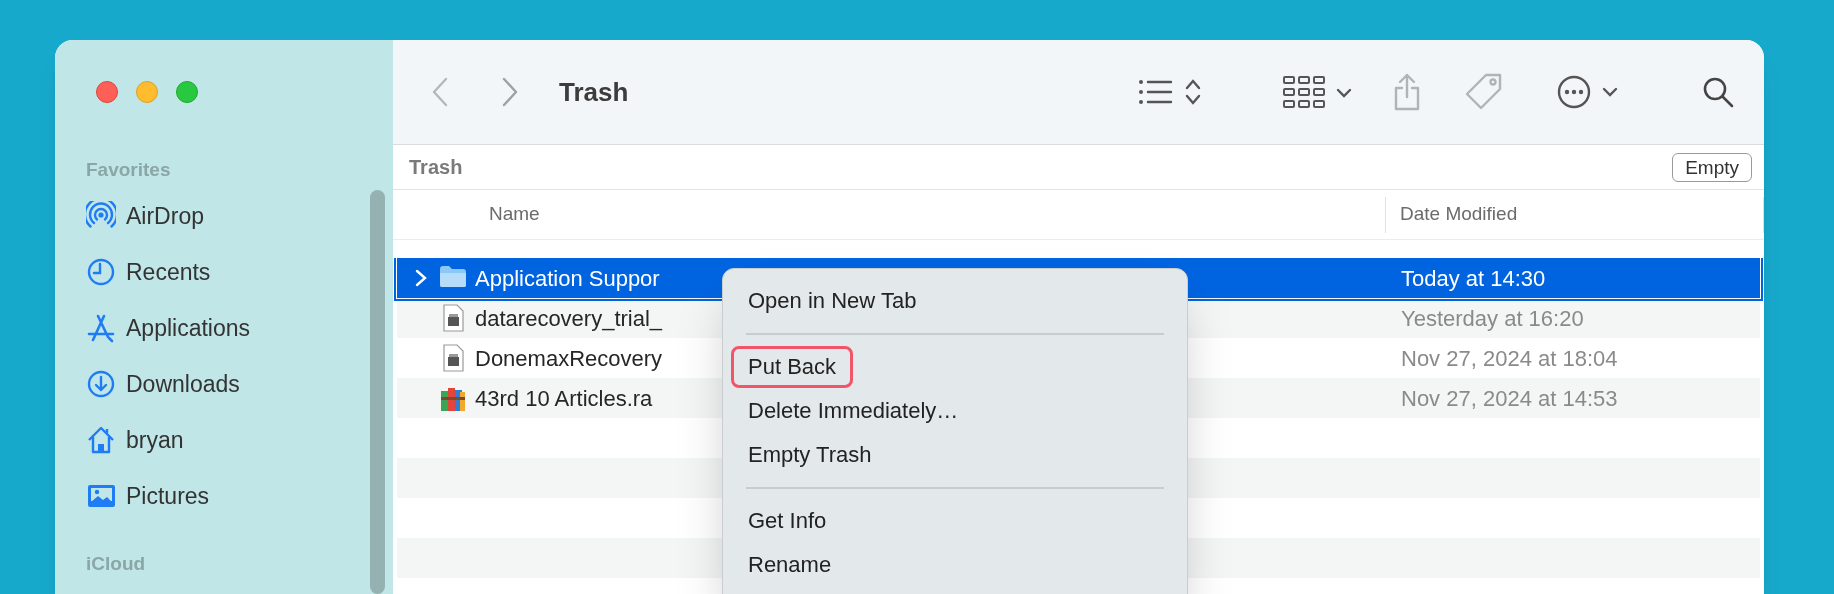 This screenshot has height=594, width=1834. I want to click on date-modified: Yesterday at 16:20, so click(1492, 318).